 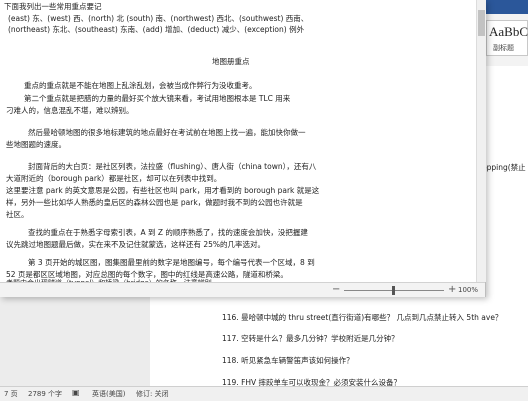 What do you see at coordinates (157, 98) in the screenshot?
I see `doc-line-6: 第二个重点就是把腊的力量的最好买个放大镜来看，考试用地图根本是 TLC 用来` at bounding box center [157, 98].